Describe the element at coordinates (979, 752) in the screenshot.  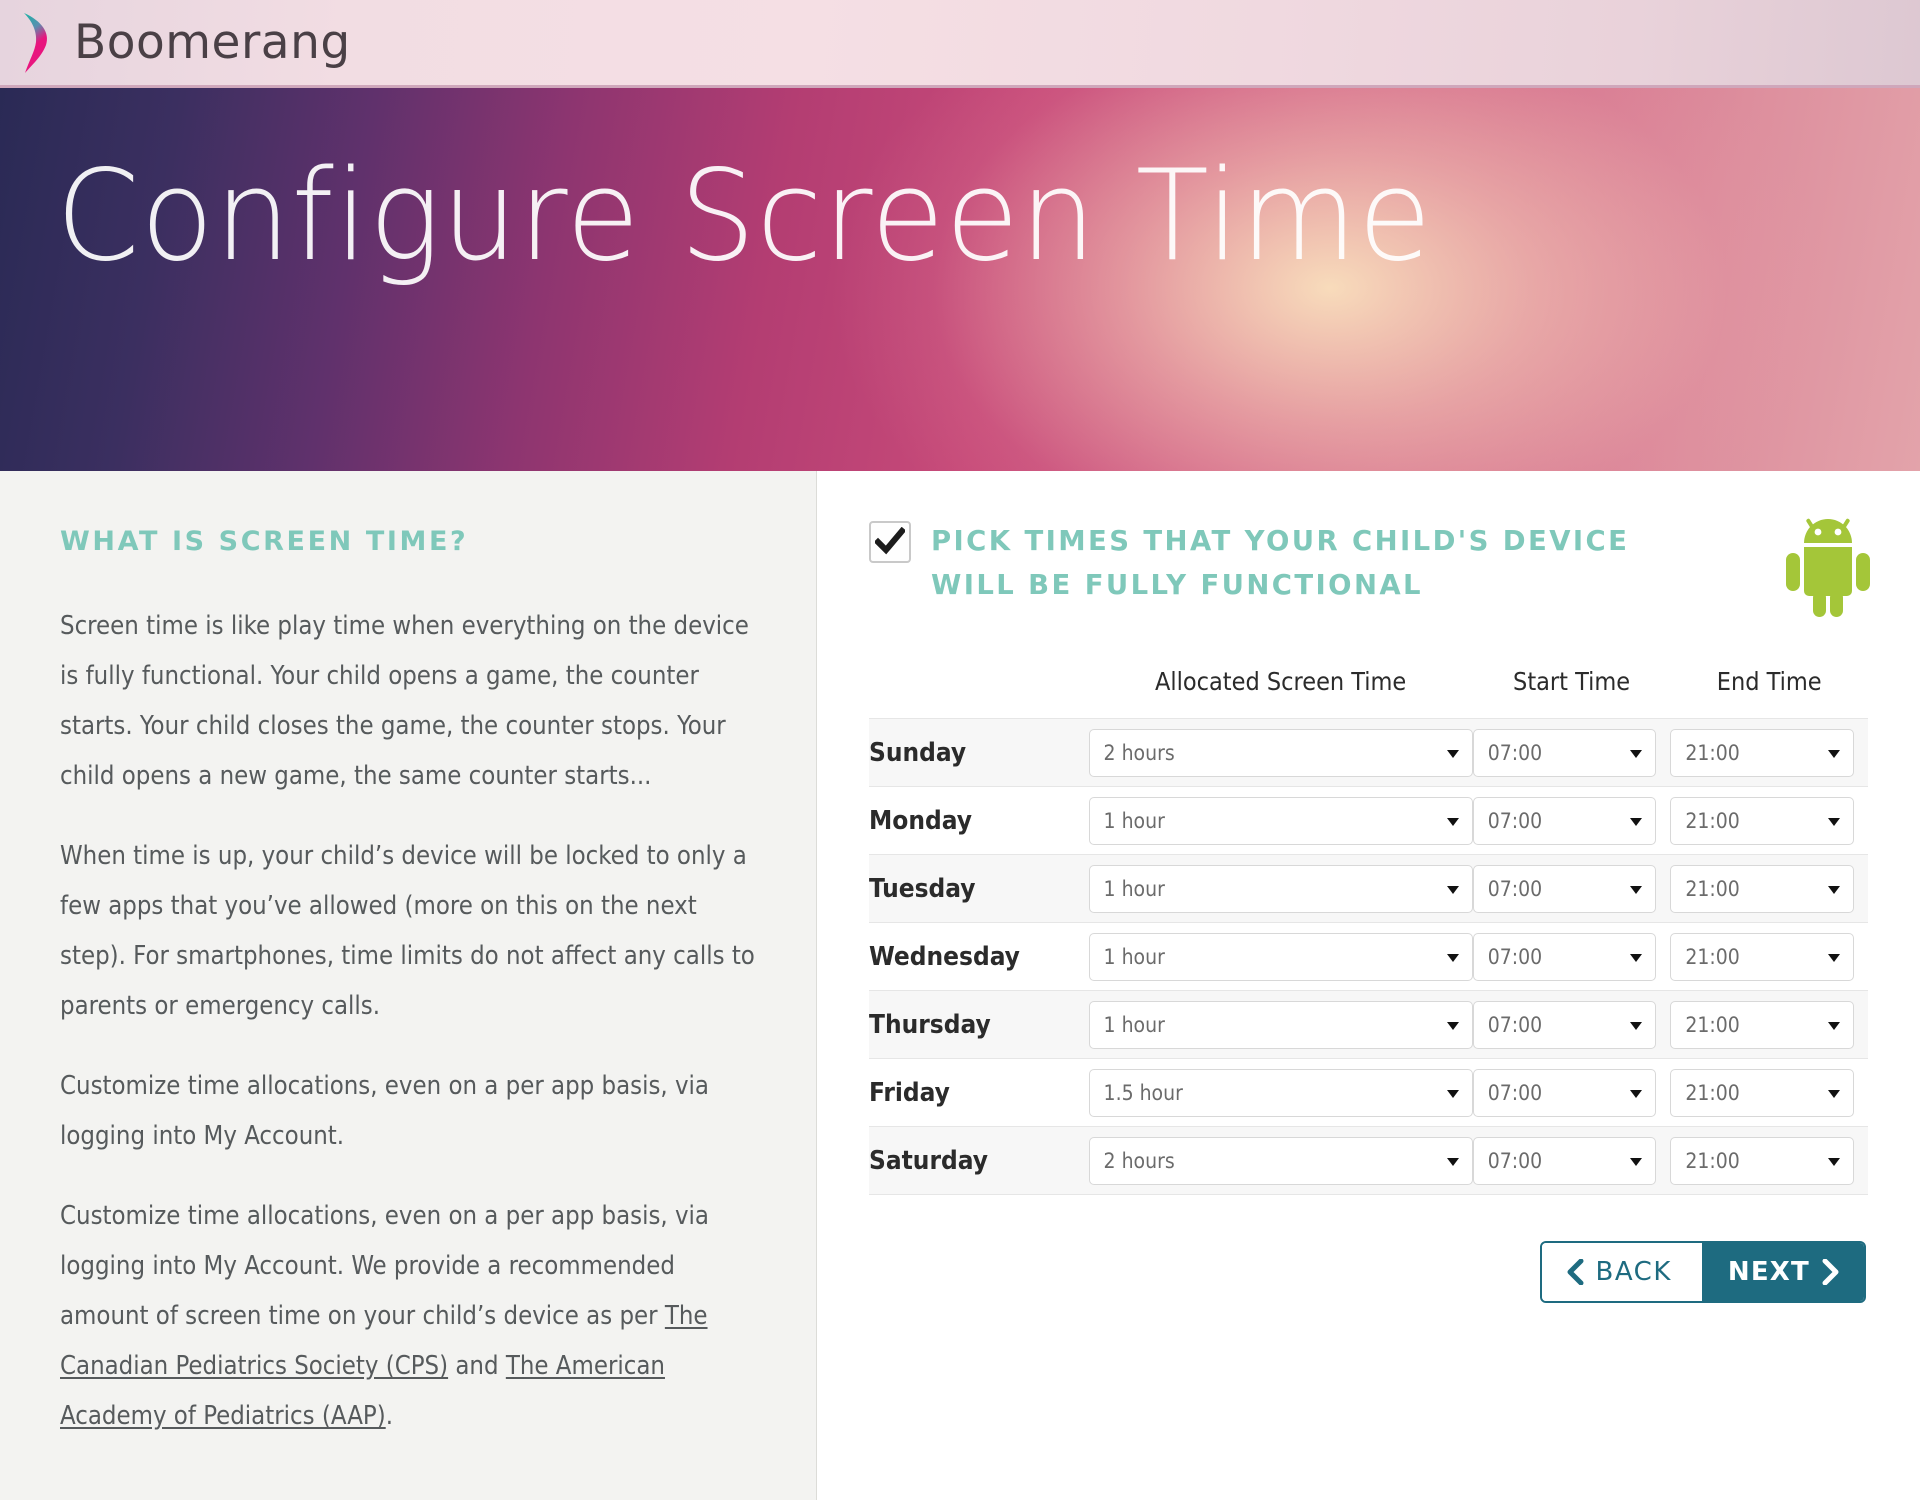
I see `day-label: Sunday` at that location.